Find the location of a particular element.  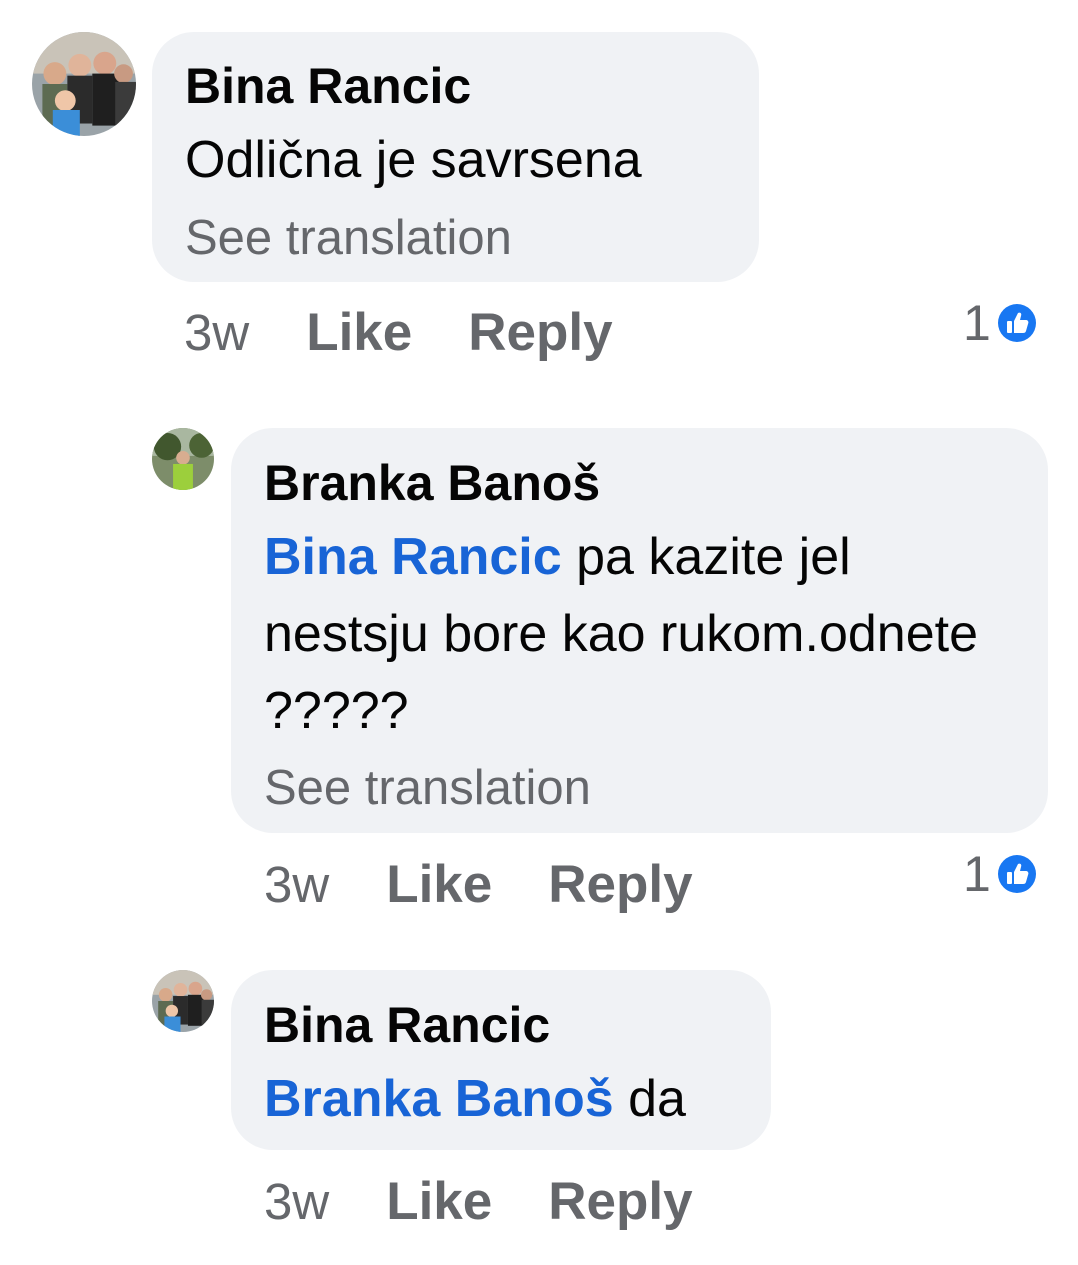

comment-text-content: da is located at coordinates (657, 1099).